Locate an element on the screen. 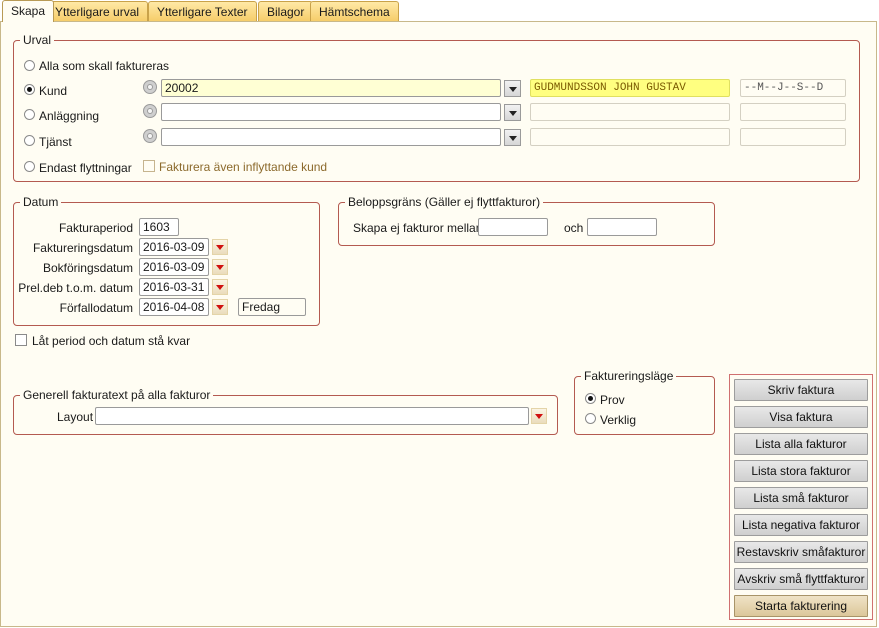 The image size is (879, 628). weekday-field: Fredag is located at coordinates (272, 307).